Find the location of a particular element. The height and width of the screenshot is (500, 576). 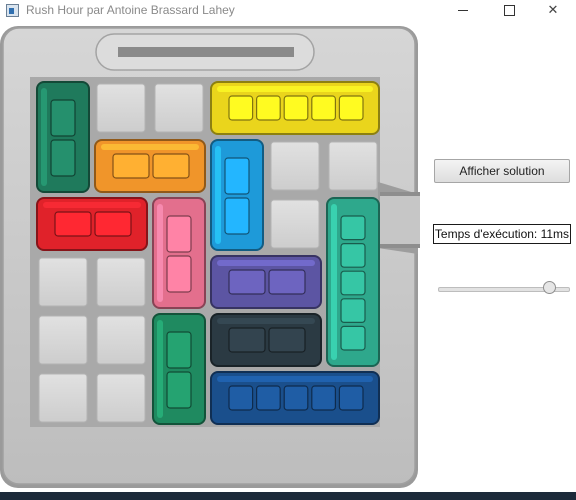

close-icon: ✕ is located at coordinates (553, 10).